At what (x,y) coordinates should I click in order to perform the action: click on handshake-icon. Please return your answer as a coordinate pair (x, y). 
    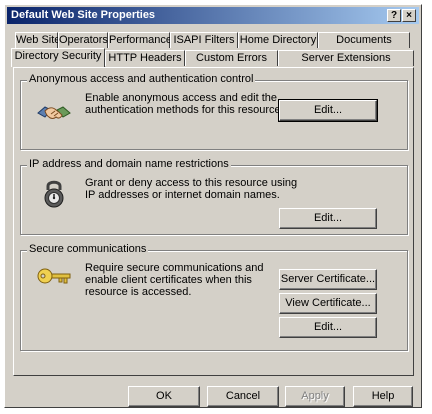
    Looking at the image, I should click on (54, 112).